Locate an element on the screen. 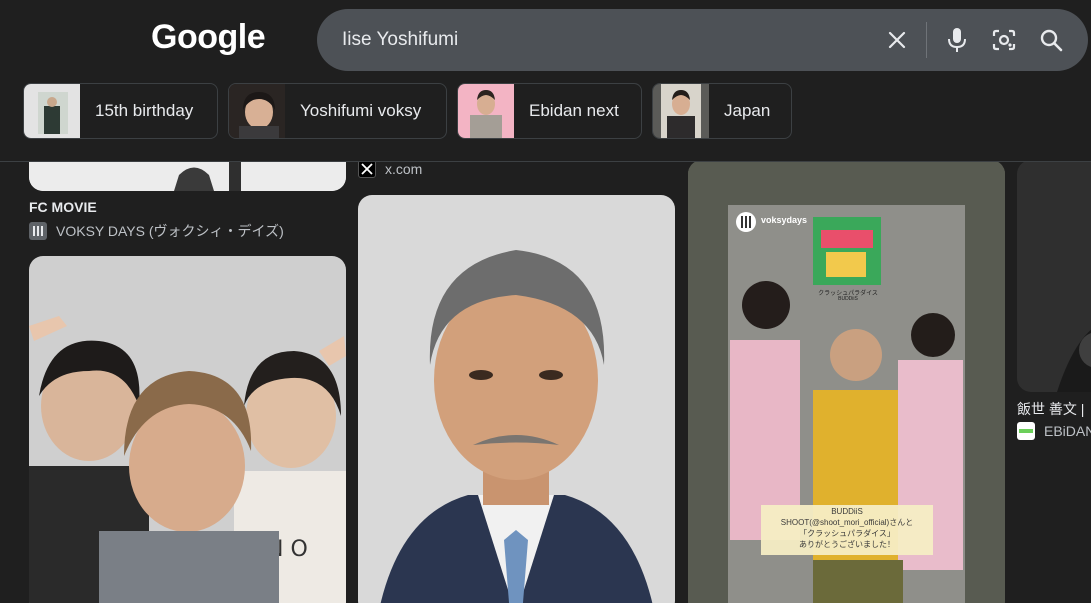 This screenshot has height=603, width=1091. result-source-x: x.com is located at coordinates (390, 169).